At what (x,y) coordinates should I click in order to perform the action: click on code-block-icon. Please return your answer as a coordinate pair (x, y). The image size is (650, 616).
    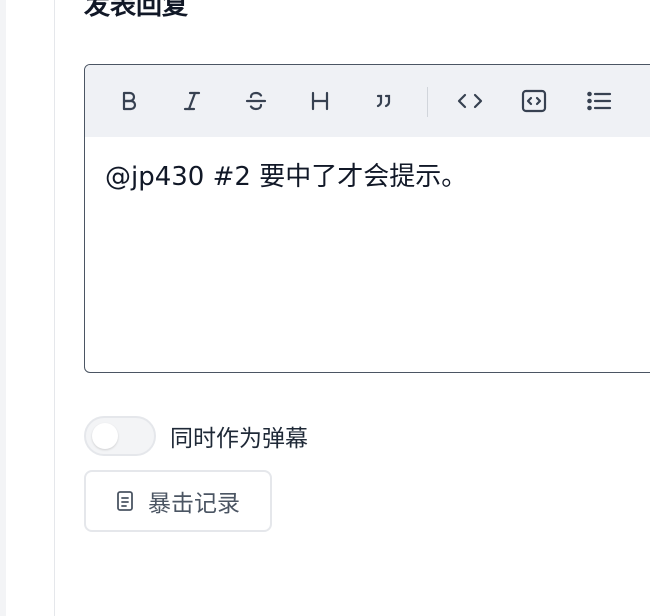
    Looking at the image, I should click on (534, 101).